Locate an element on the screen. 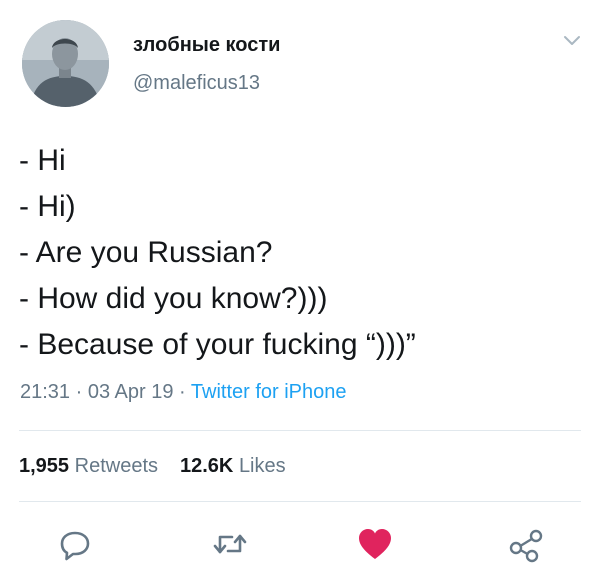 This screenshot has height=584, width=600. tweet-line: - Because of your fucking “)))” is located at coordinates (217, 344).